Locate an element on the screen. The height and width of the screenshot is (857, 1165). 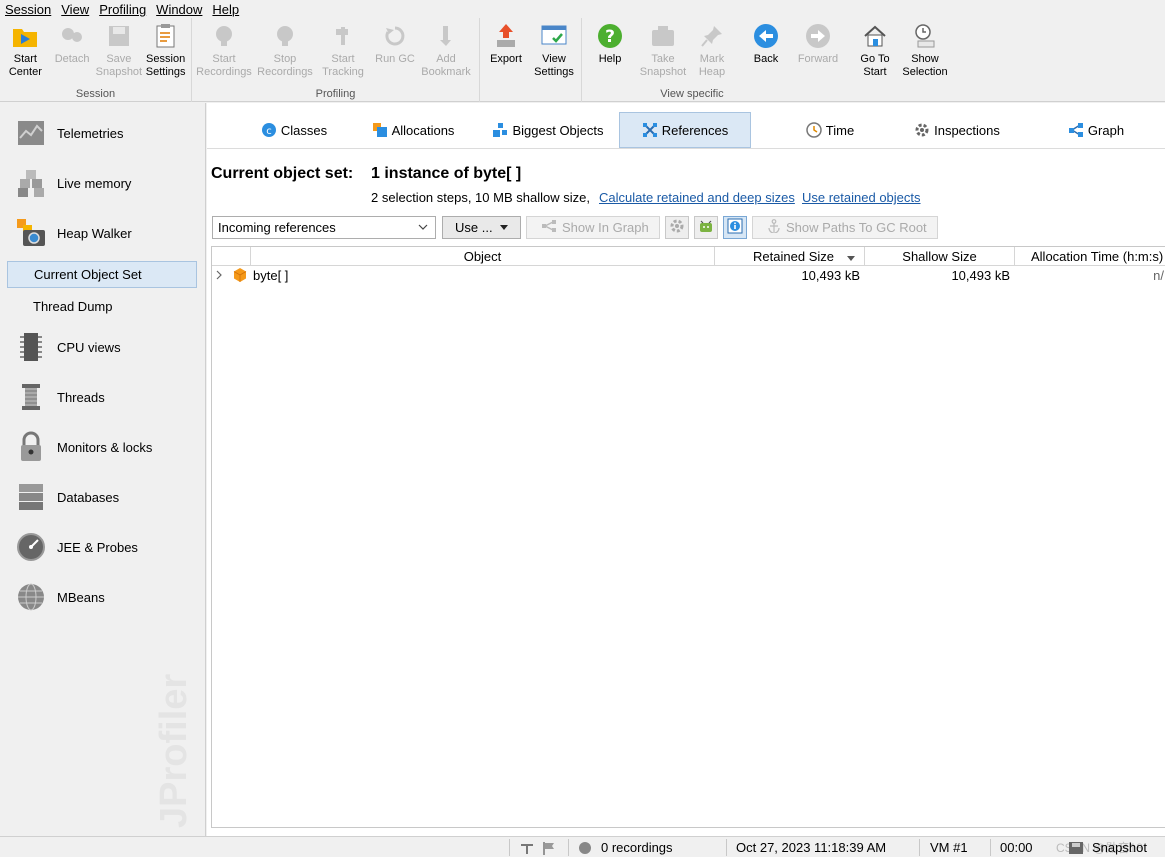
take-snapshot-button: Take Snapshot is located at coordinates (663, 52).